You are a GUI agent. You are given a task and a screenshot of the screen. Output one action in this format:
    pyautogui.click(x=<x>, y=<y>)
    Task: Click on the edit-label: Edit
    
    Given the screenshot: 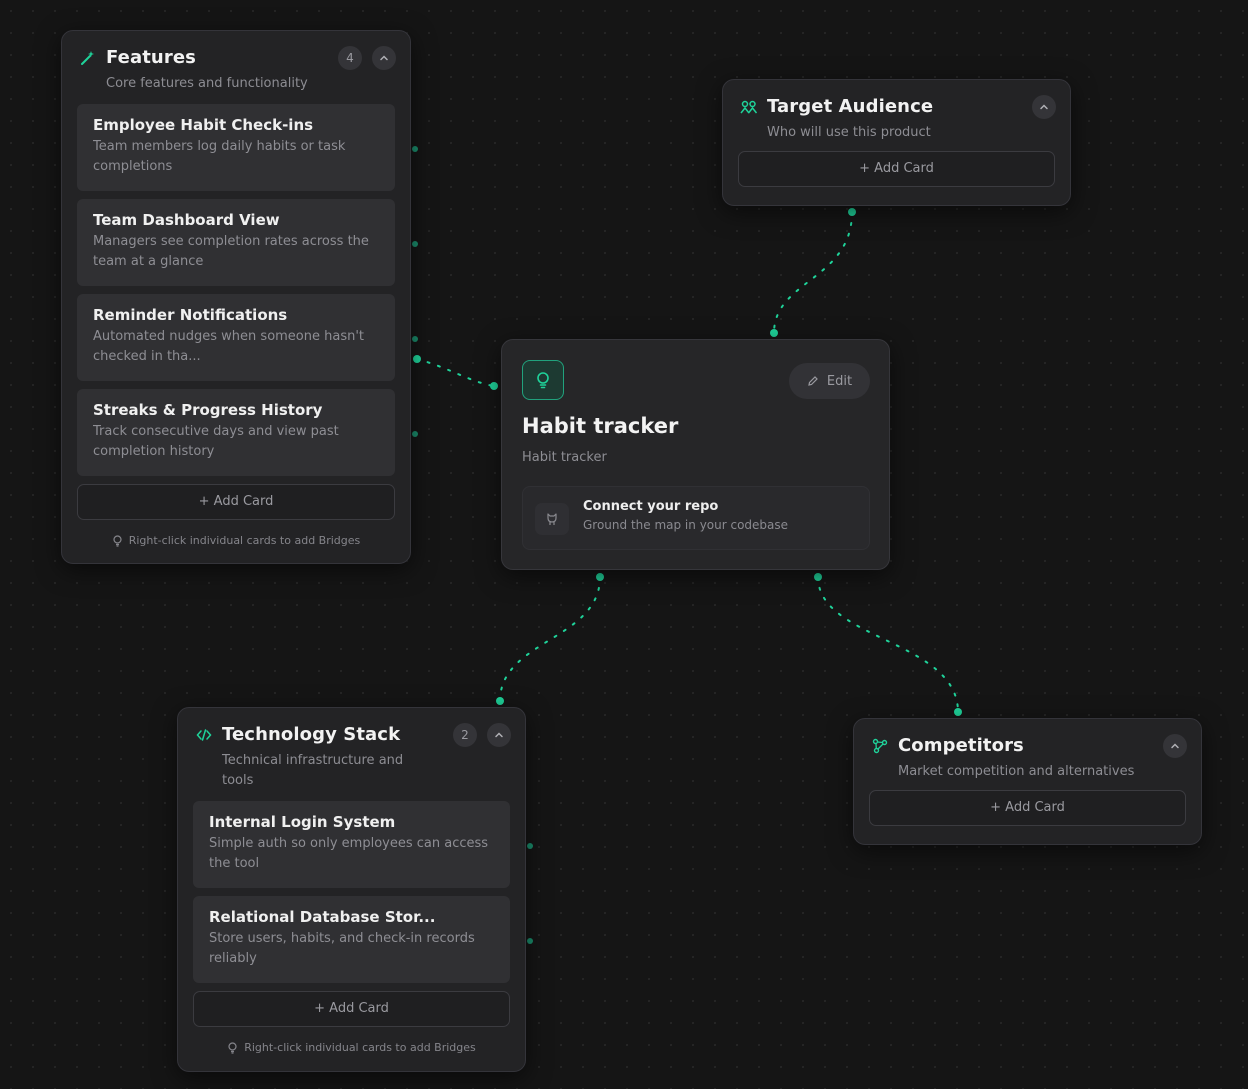 What is the action you would take?
    pyautogui.click(x=839, y=381)
    